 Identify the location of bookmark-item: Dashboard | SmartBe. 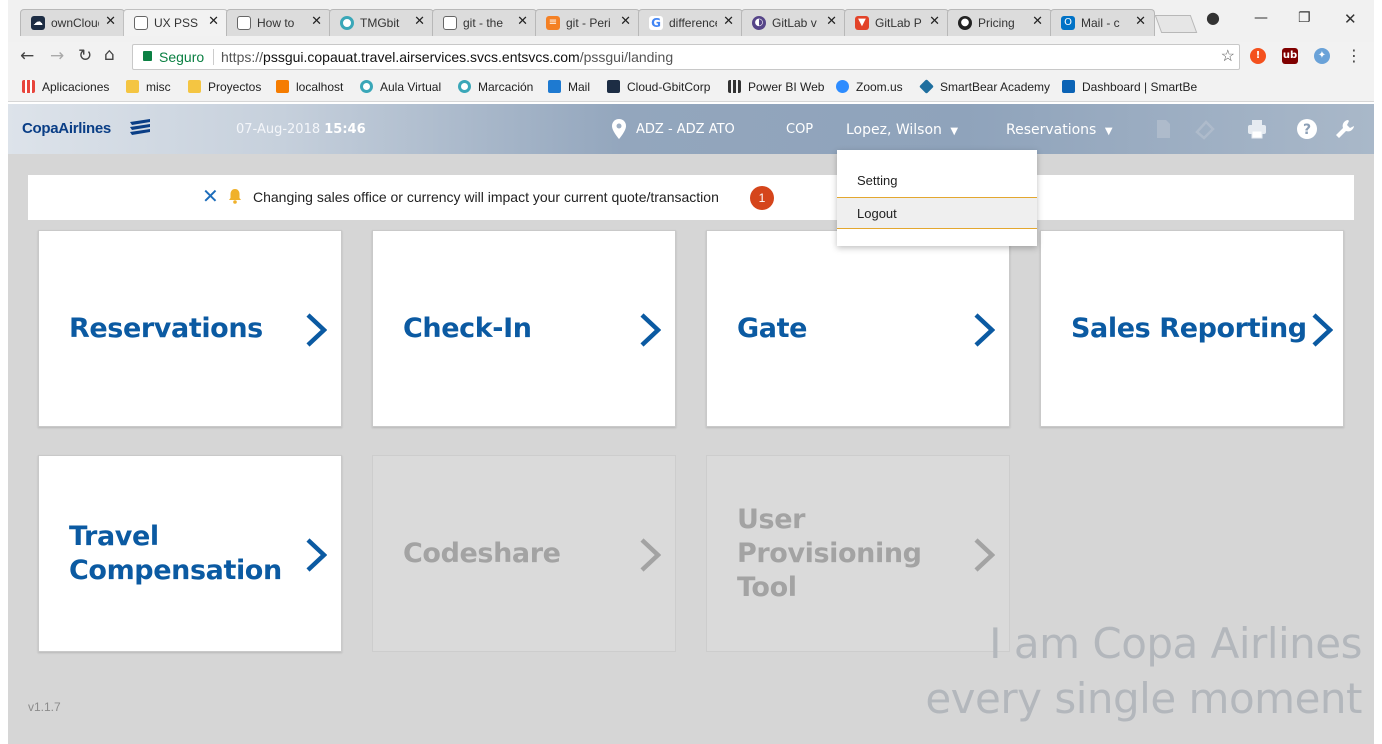
(1129, 87).